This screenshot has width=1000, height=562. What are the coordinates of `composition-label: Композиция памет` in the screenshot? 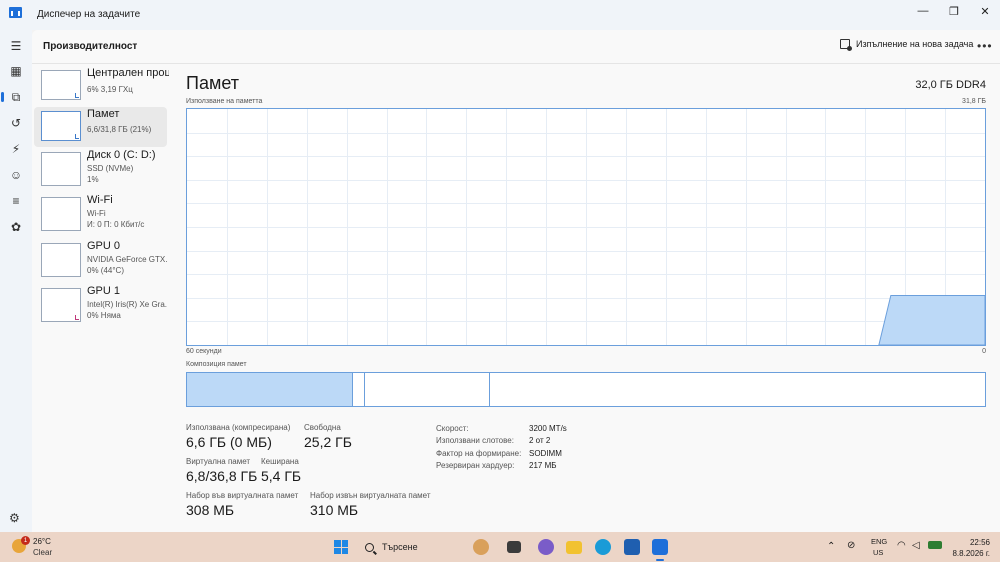 It's located at (216, 364).